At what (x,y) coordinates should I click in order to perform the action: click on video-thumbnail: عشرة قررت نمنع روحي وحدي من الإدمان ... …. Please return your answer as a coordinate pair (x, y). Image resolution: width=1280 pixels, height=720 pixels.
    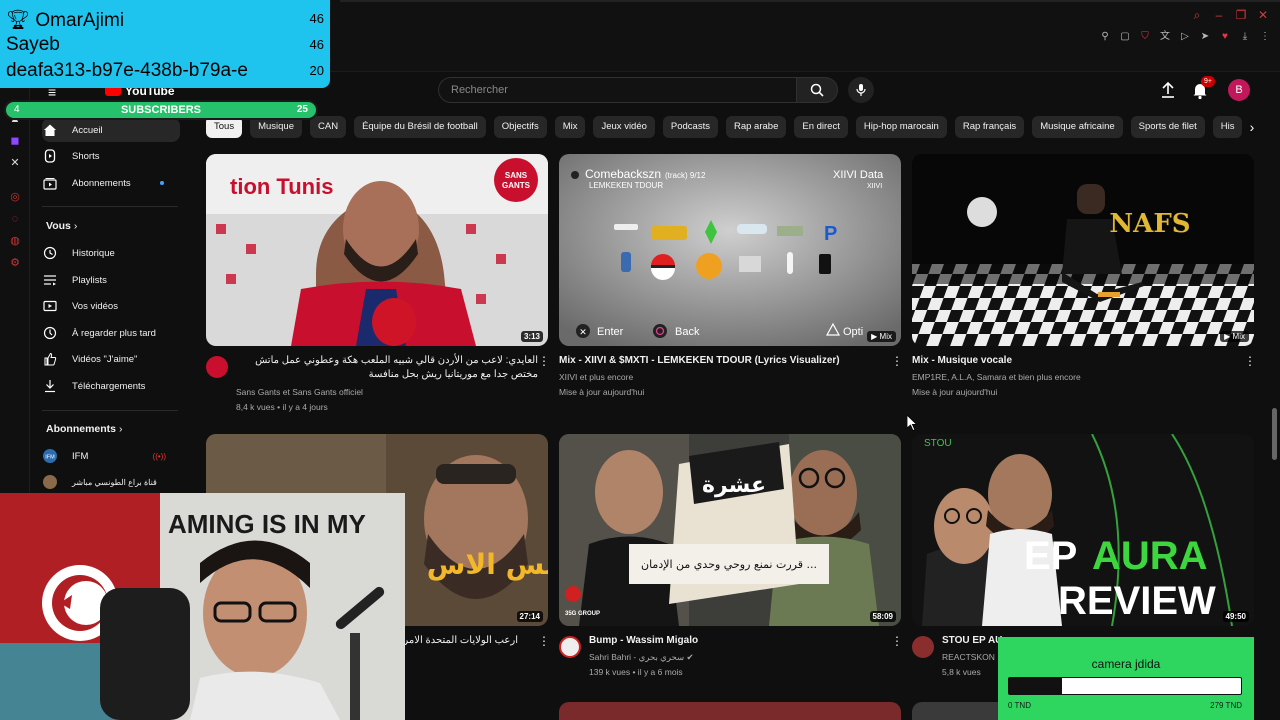
    Looking at the image, I should click on (730, 530).